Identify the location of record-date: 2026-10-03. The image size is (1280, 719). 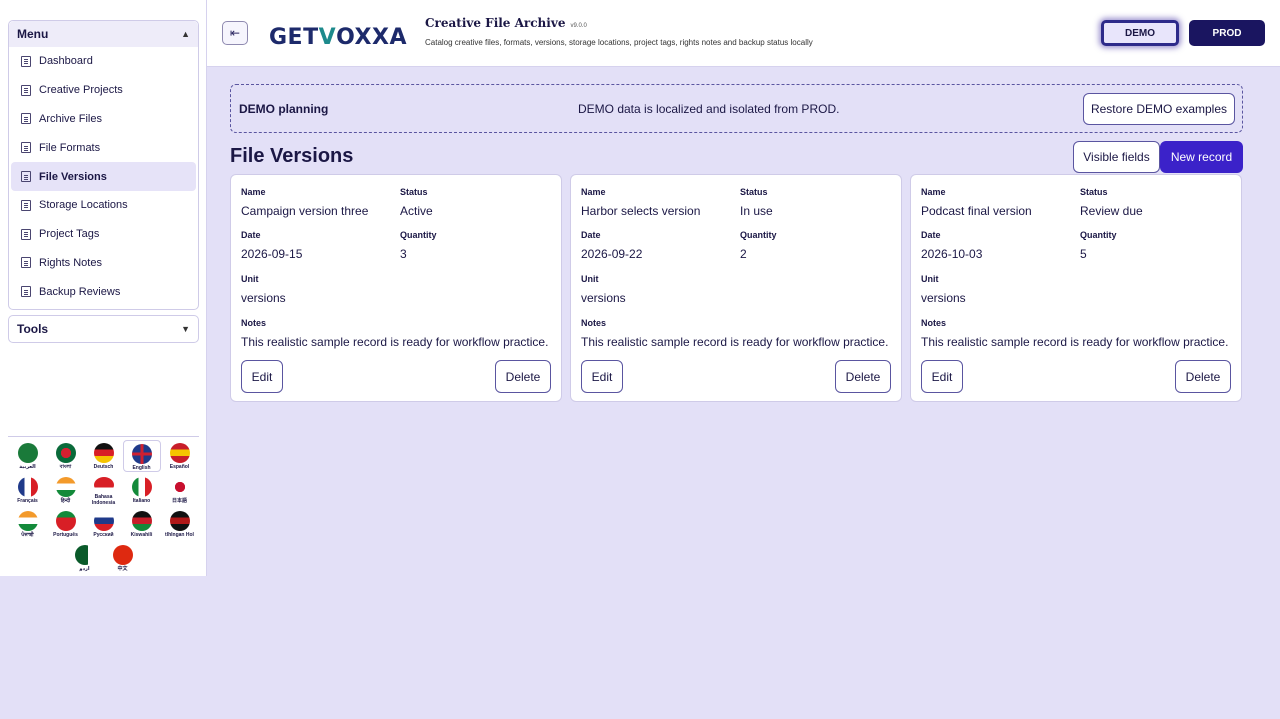
(952, 254).